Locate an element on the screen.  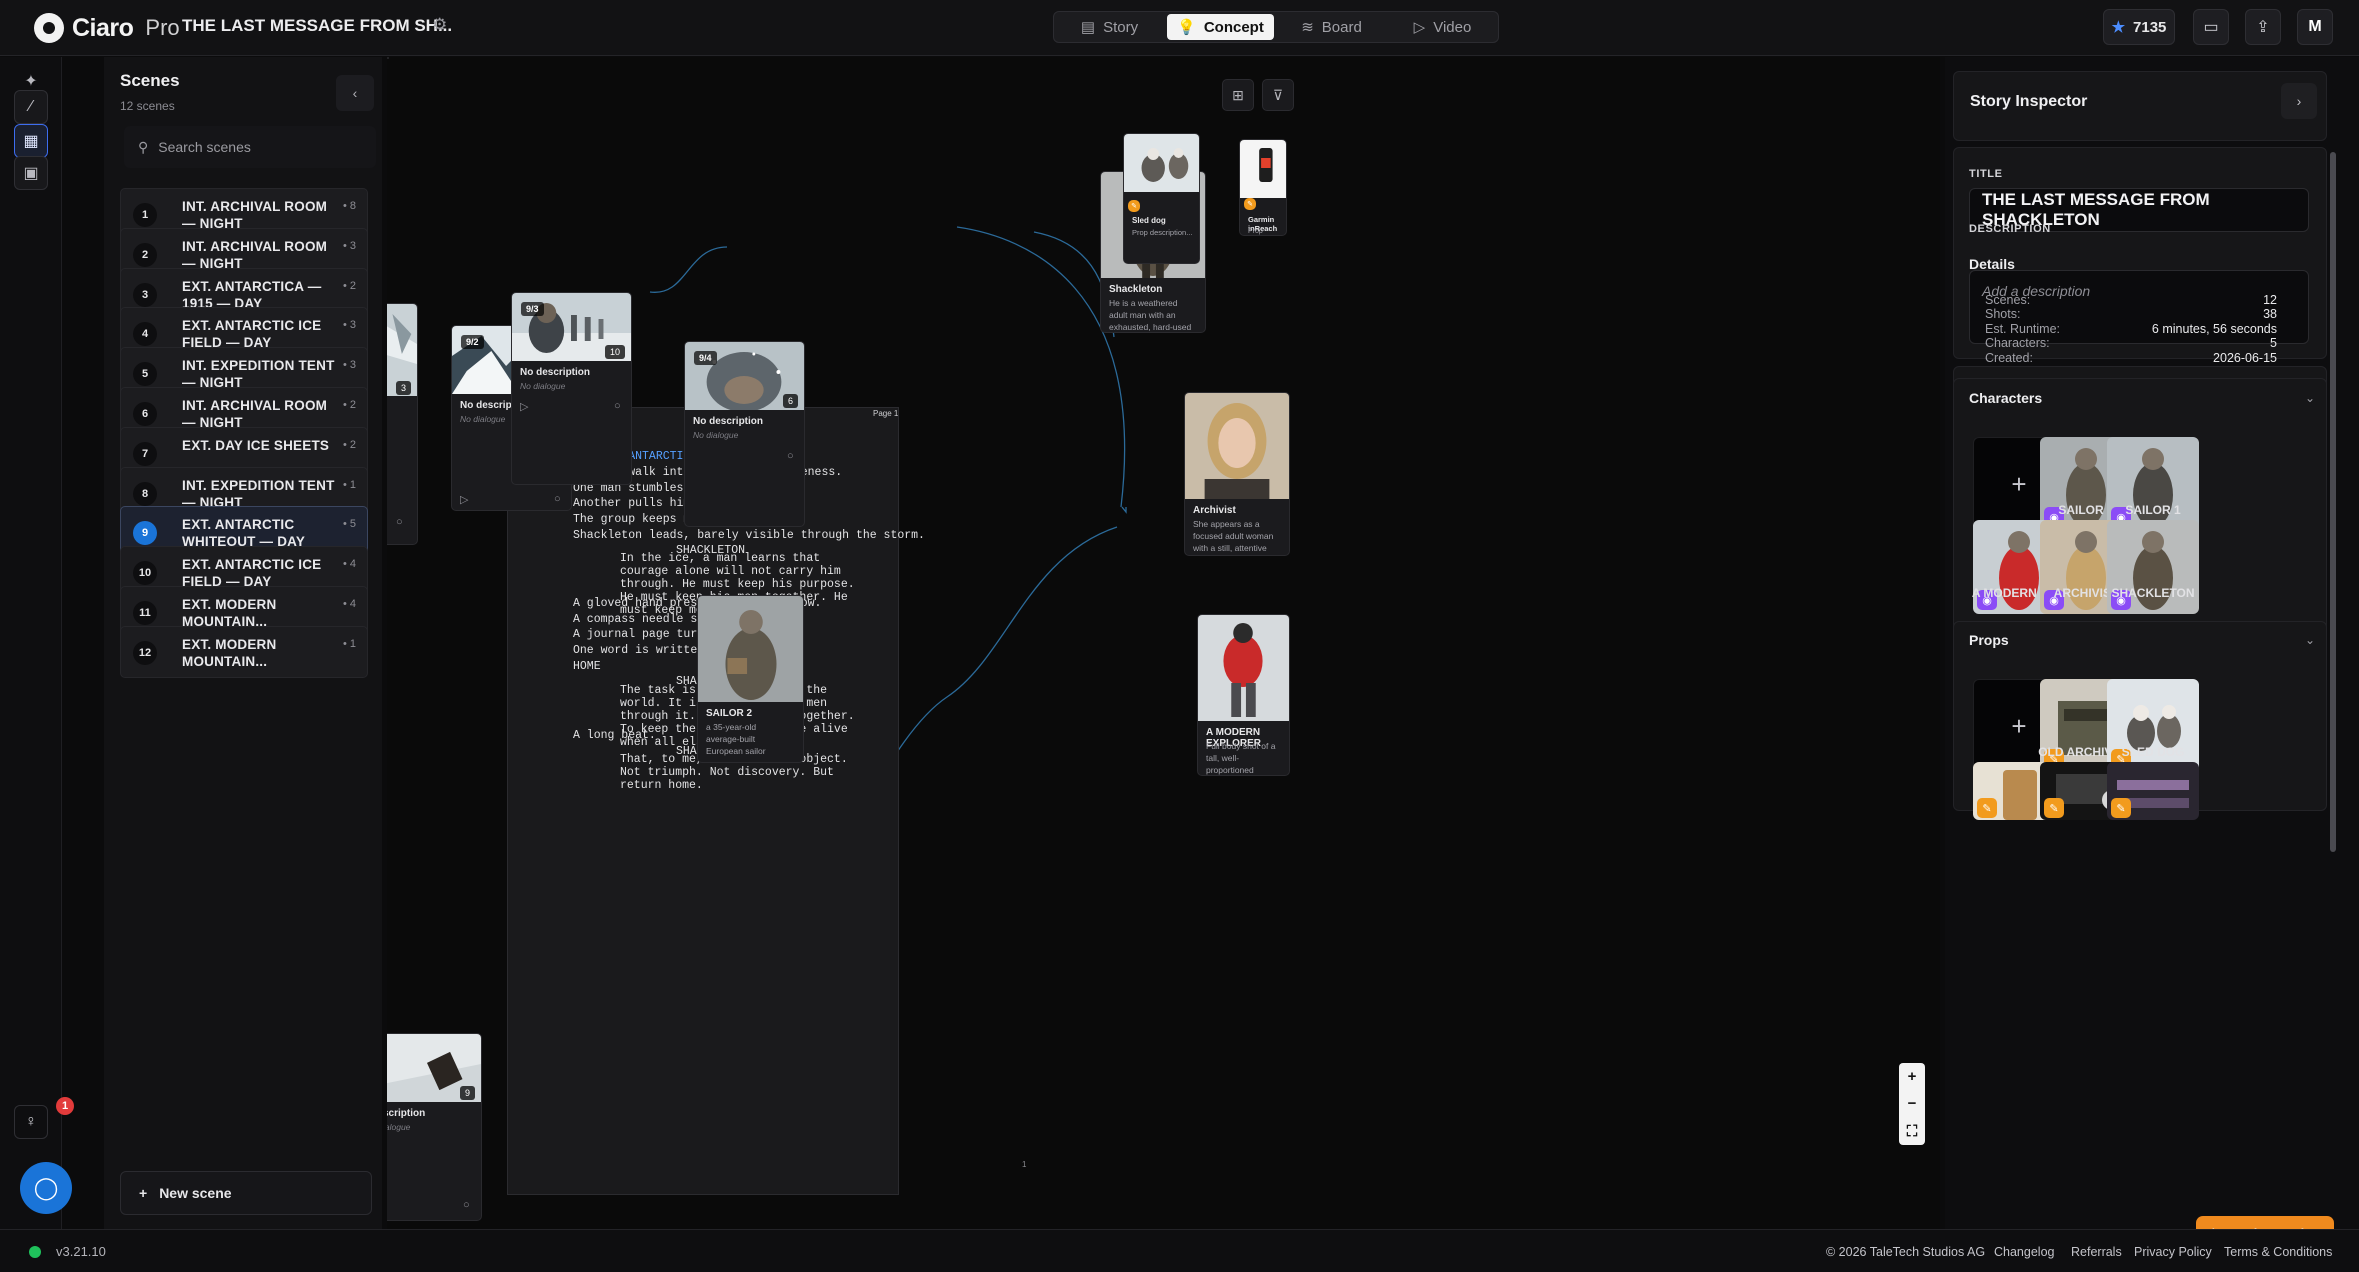
zoom-in-button: + is located at coordinates (1912, 1076).